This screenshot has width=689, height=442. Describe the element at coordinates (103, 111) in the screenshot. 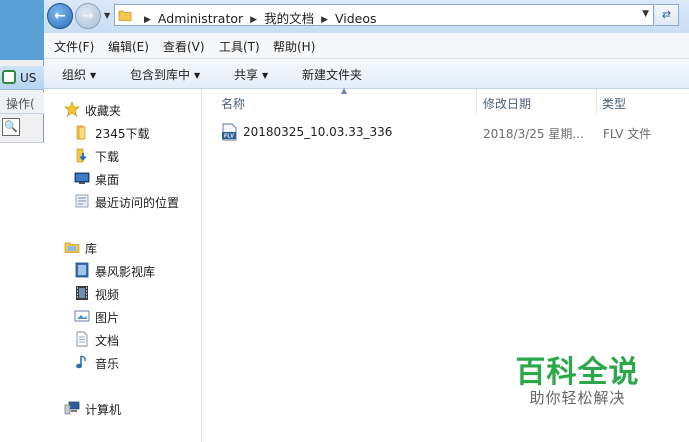

I see `nav-favorites-label: 收藏夹` at that location.